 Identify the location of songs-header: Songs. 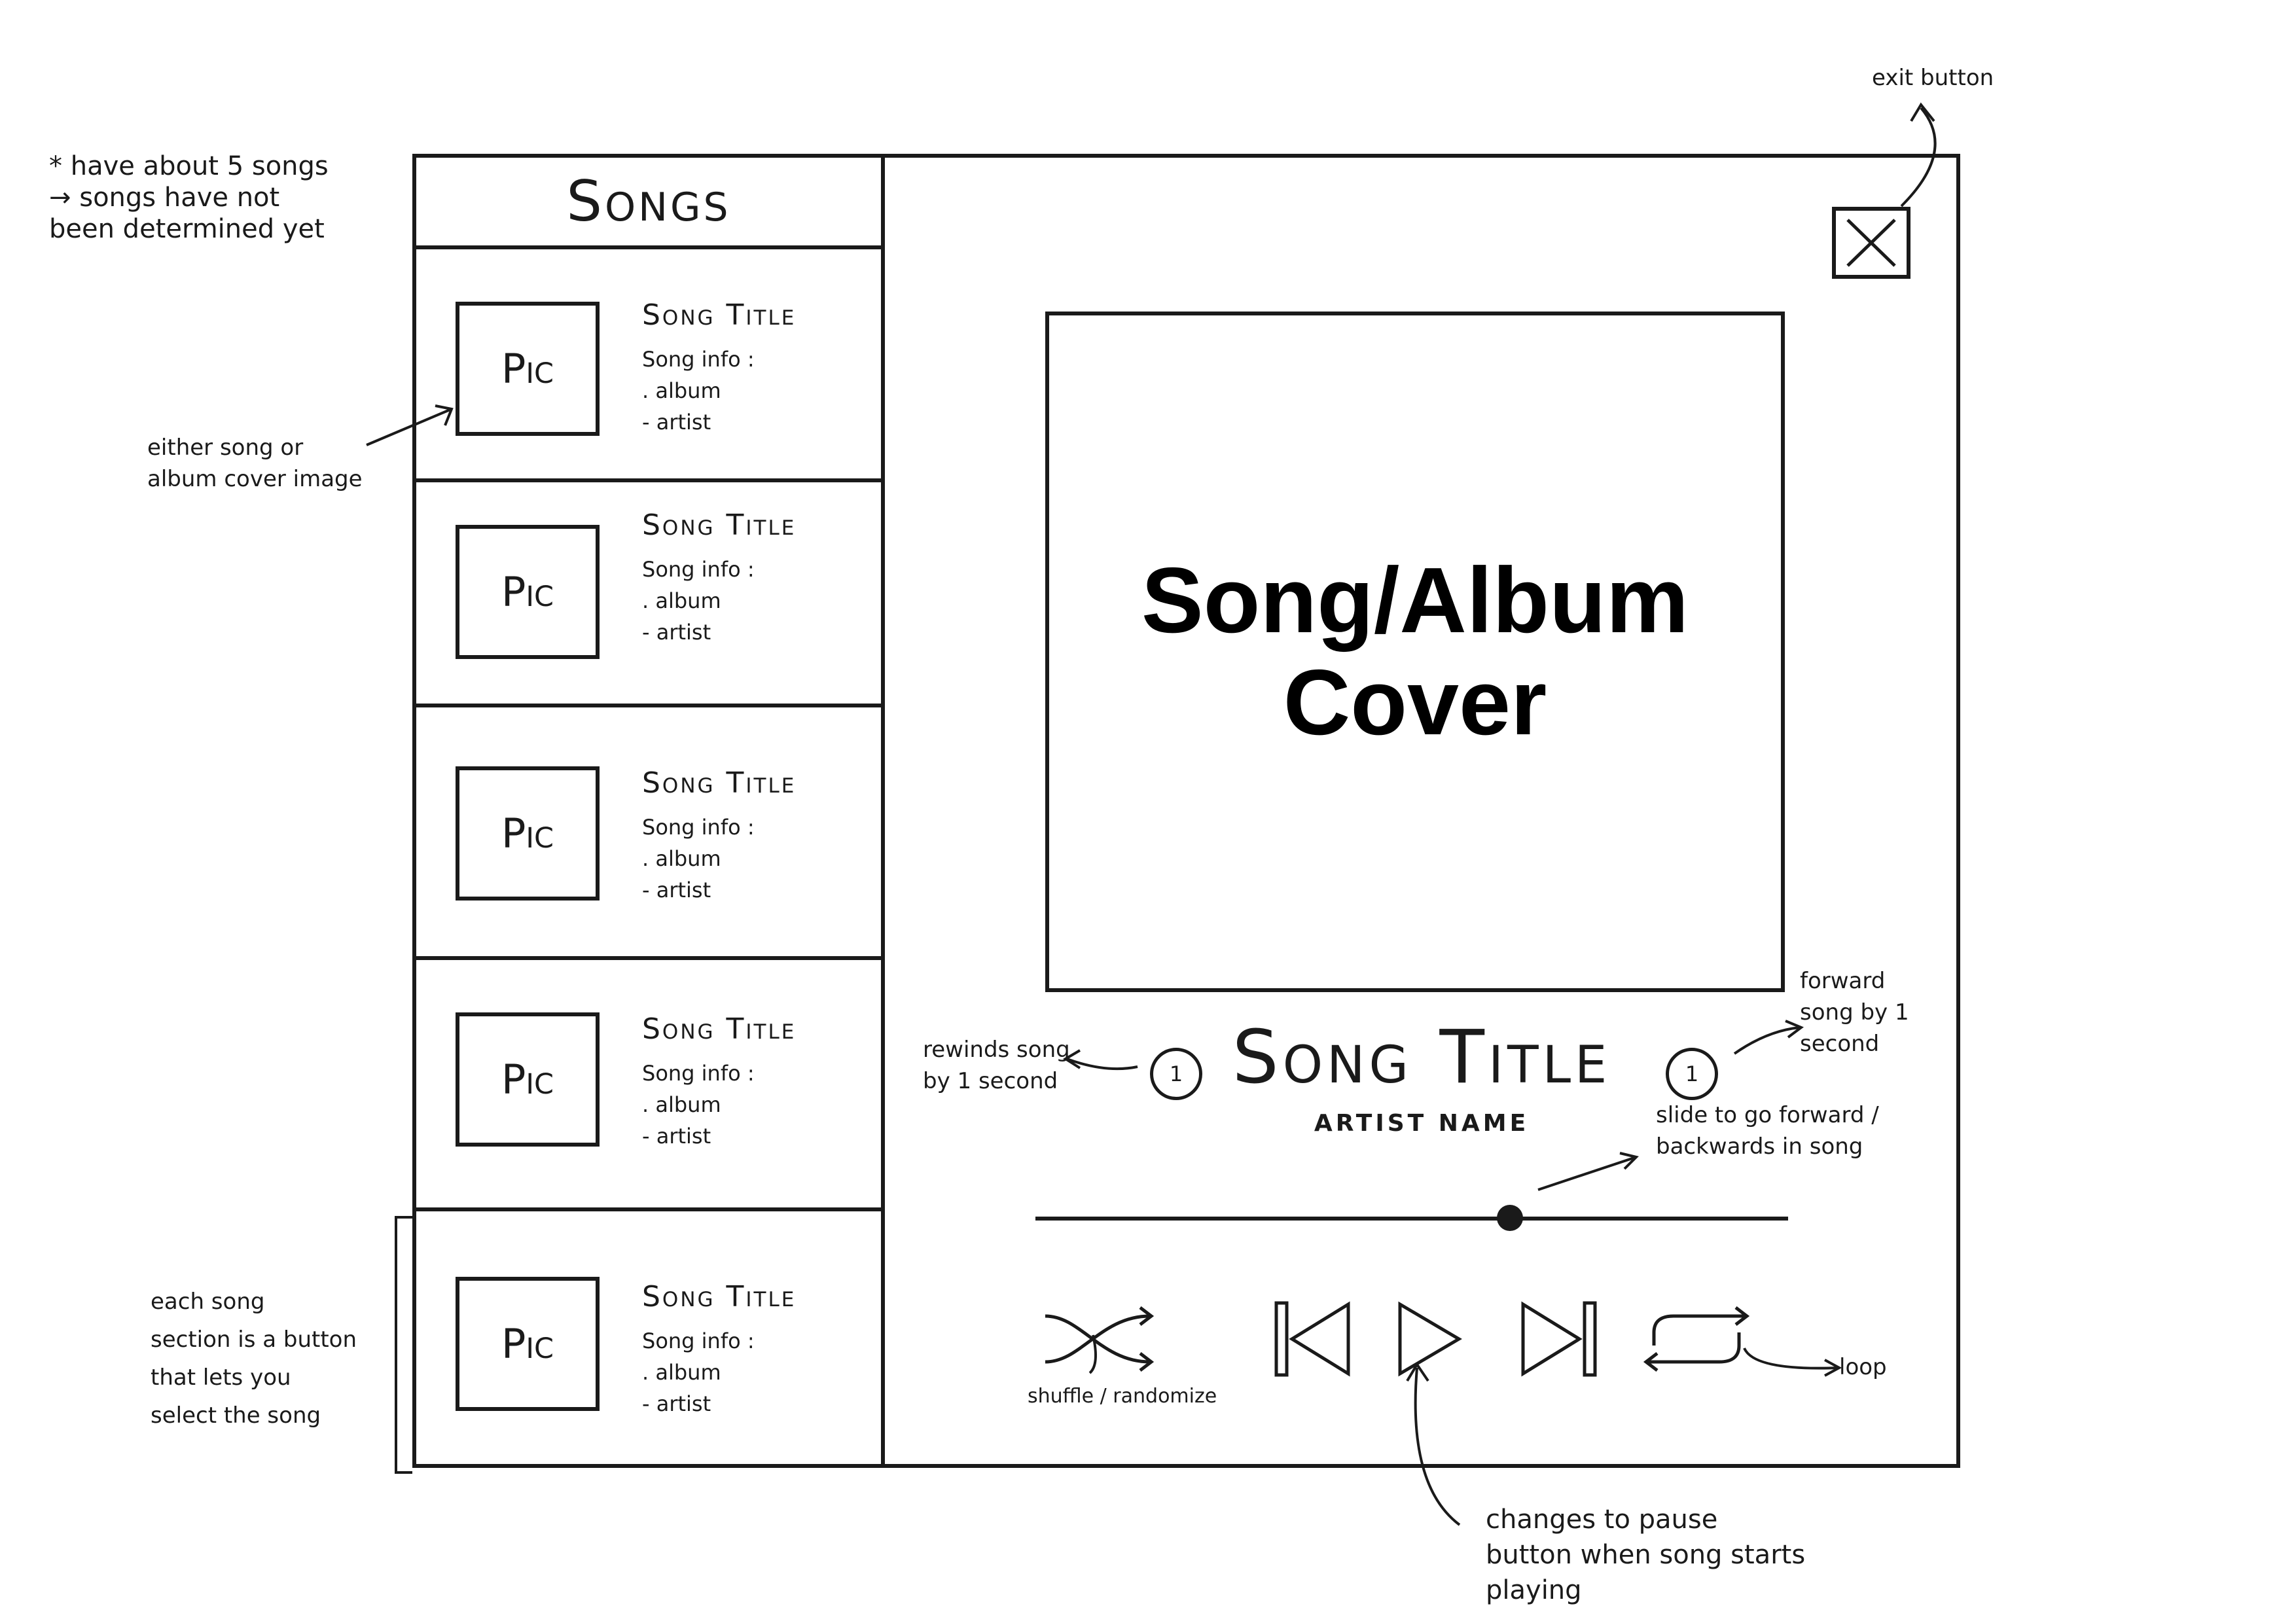
(648, 203).